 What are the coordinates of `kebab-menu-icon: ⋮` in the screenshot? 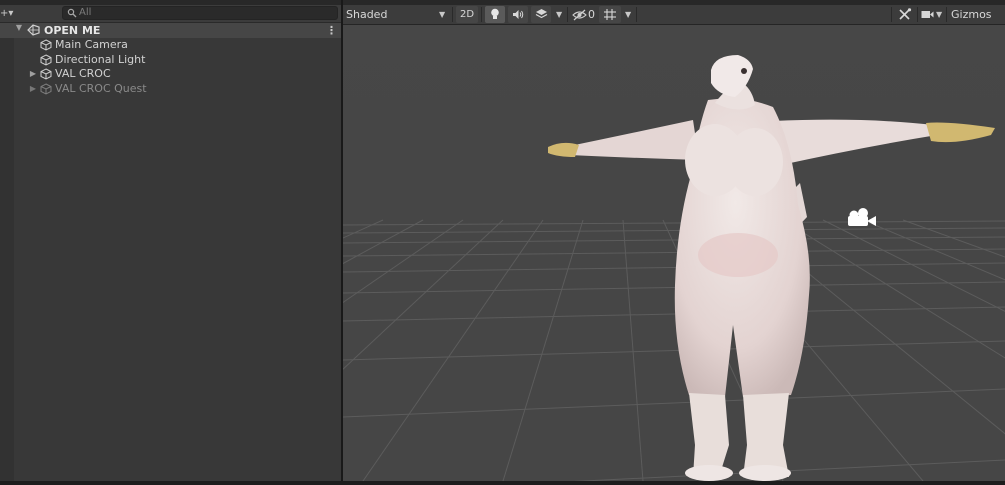 It's located at (331, 30).